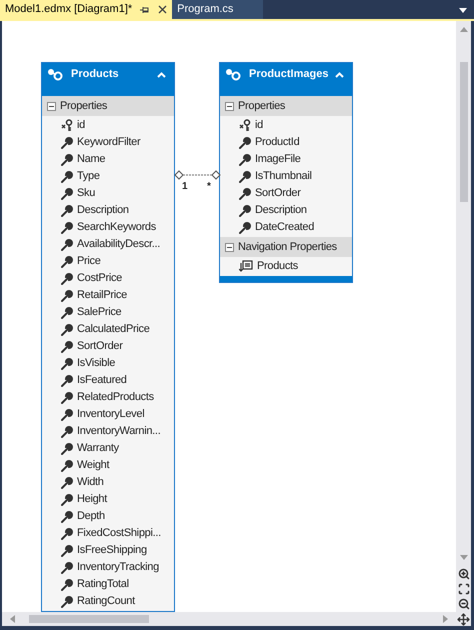 The image size is (474, 630). Describe the element at coordinates (463, 10) in the screenshot. I see `dropdown-arrow-icon` at that location.